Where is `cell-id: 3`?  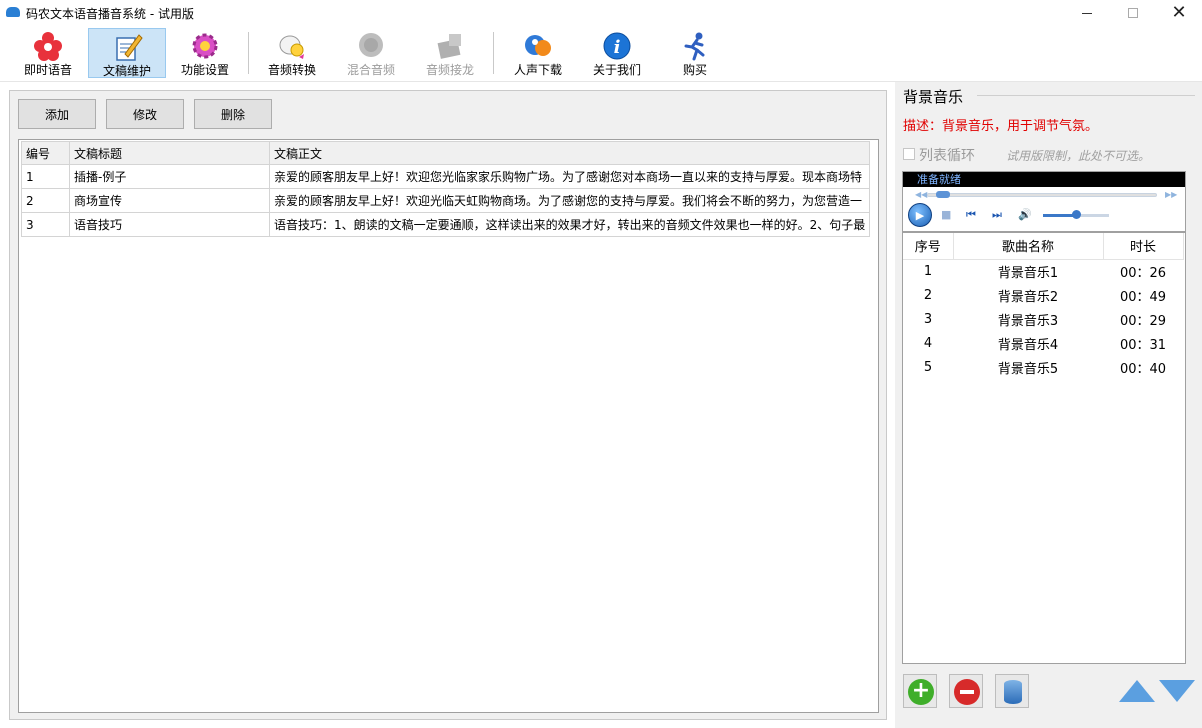 cell-id: 3 is located at coordinates (45, 224).